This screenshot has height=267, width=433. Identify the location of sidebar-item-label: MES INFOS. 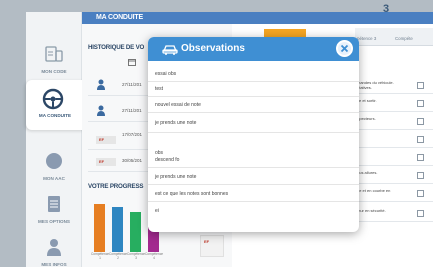
(54, 264).